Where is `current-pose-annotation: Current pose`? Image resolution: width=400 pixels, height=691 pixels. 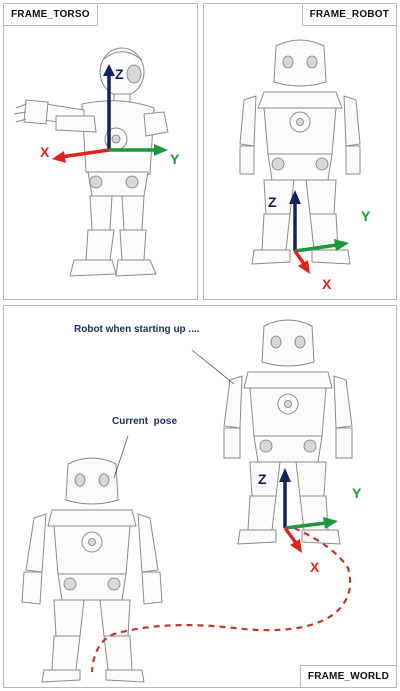 current-pose-annotation: Current pose is located at coordinates (144, 421).